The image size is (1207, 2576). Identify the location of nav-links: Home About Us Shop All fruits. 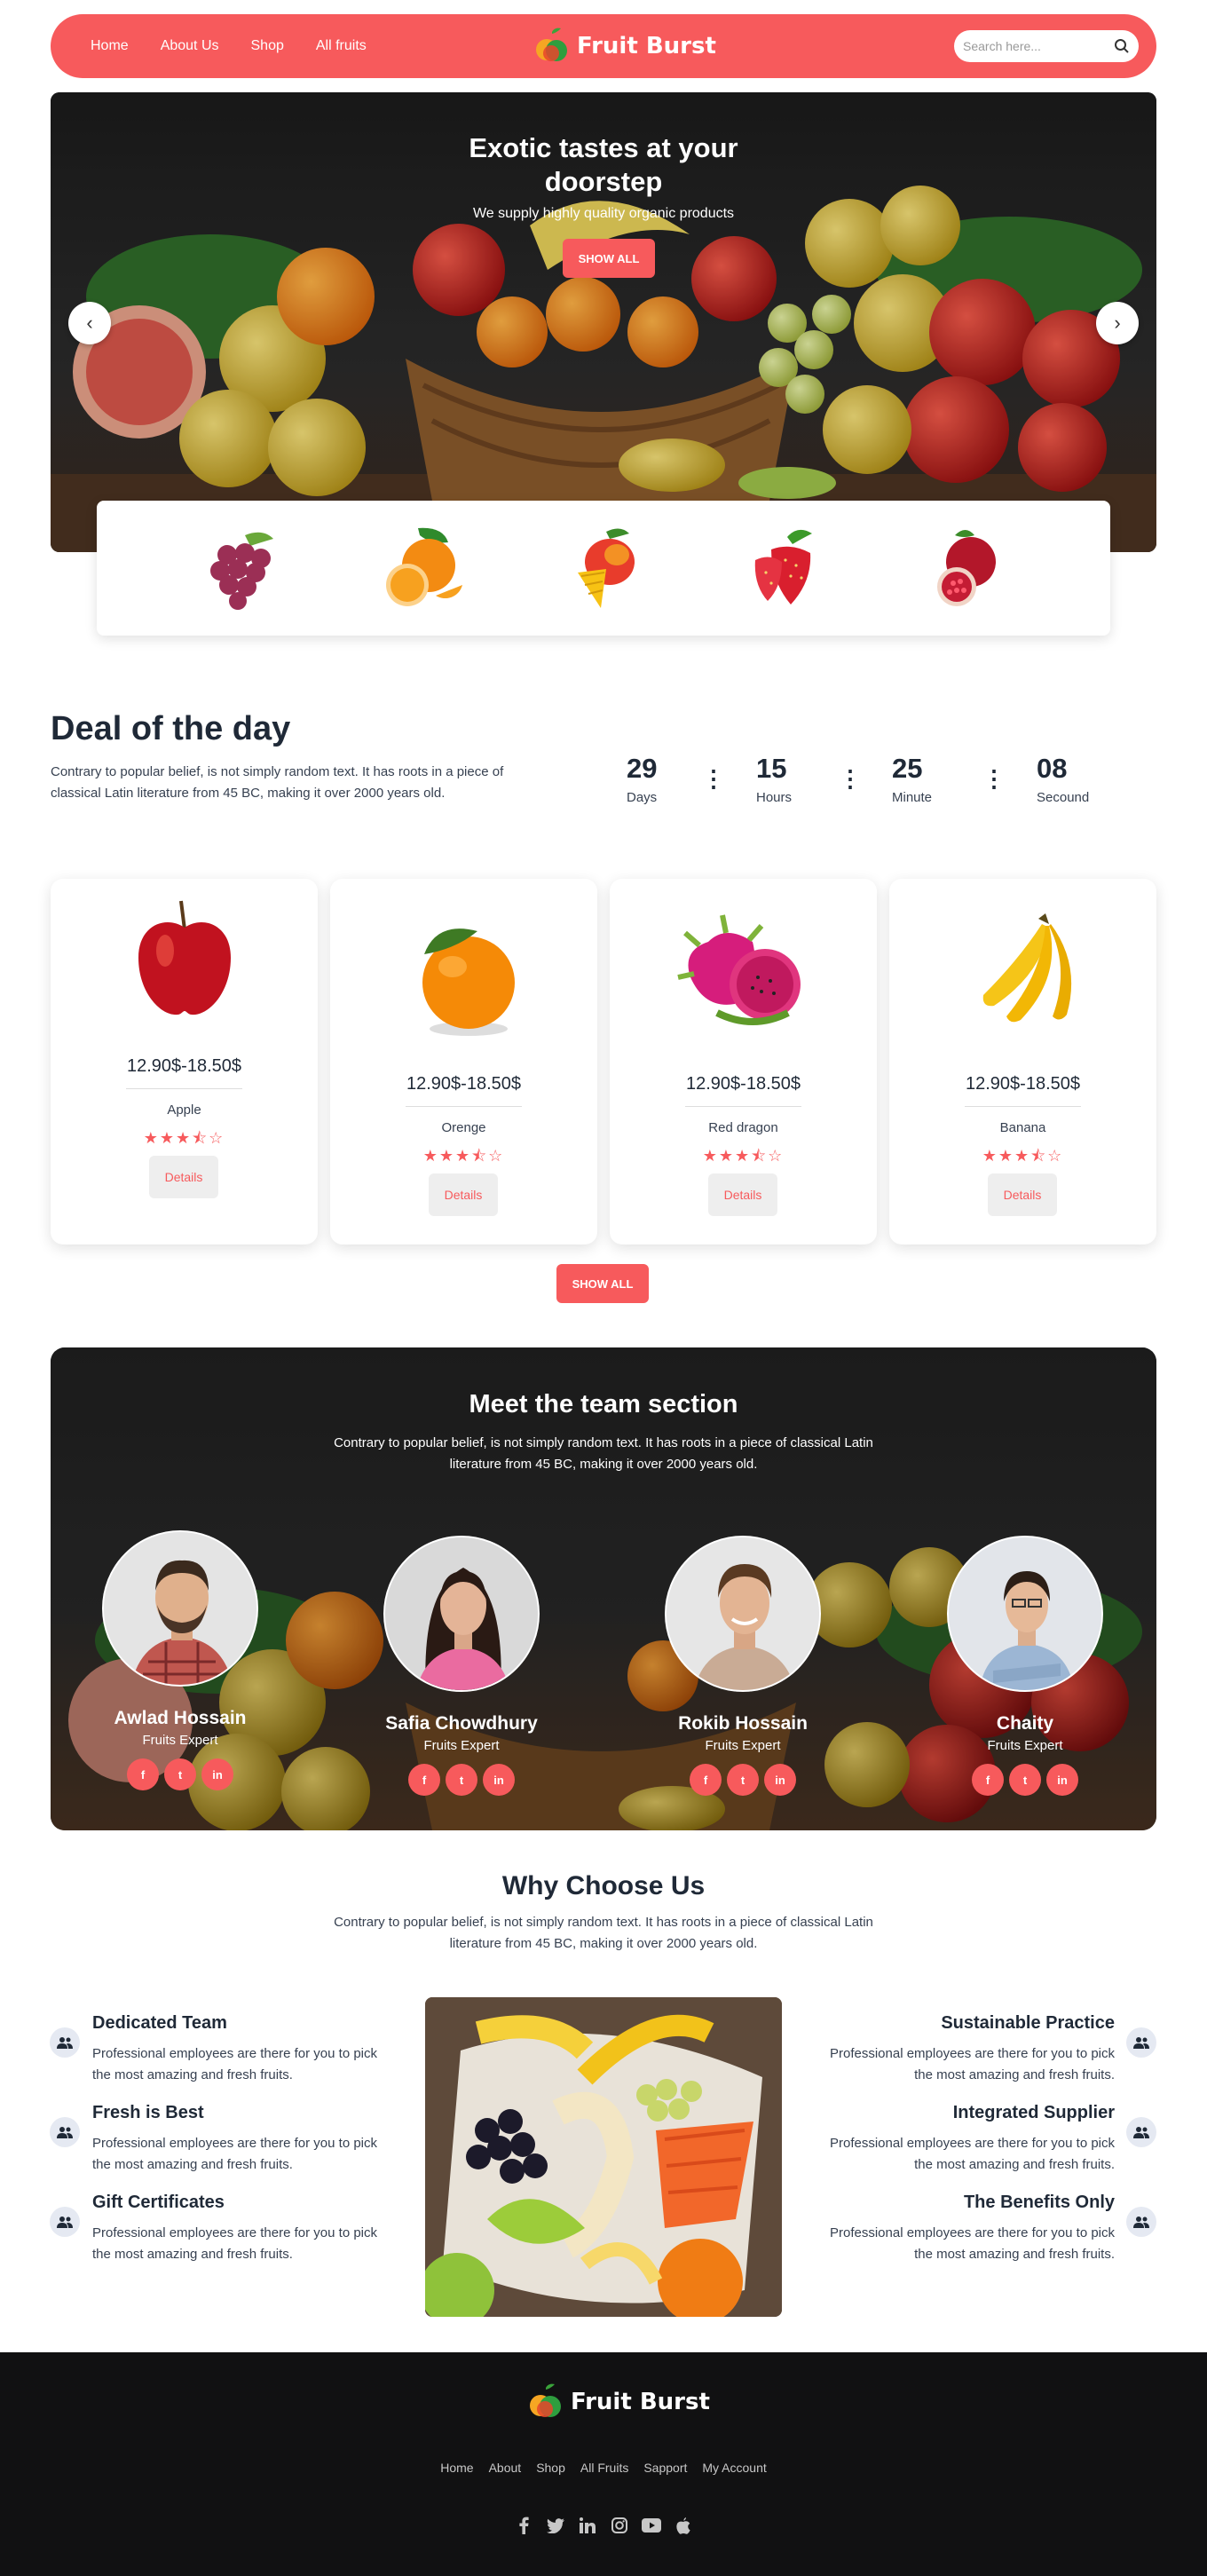
(229, 46).